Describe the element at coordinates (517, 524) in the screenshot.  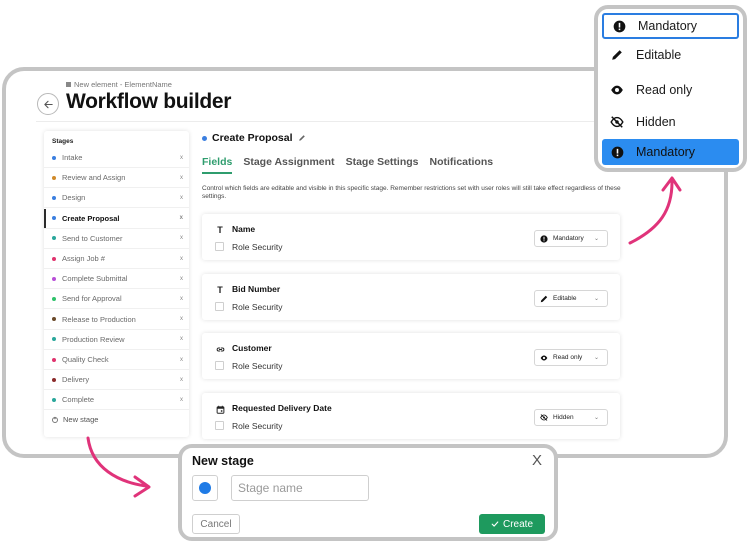
I see `create-button-label: Create` at that location.